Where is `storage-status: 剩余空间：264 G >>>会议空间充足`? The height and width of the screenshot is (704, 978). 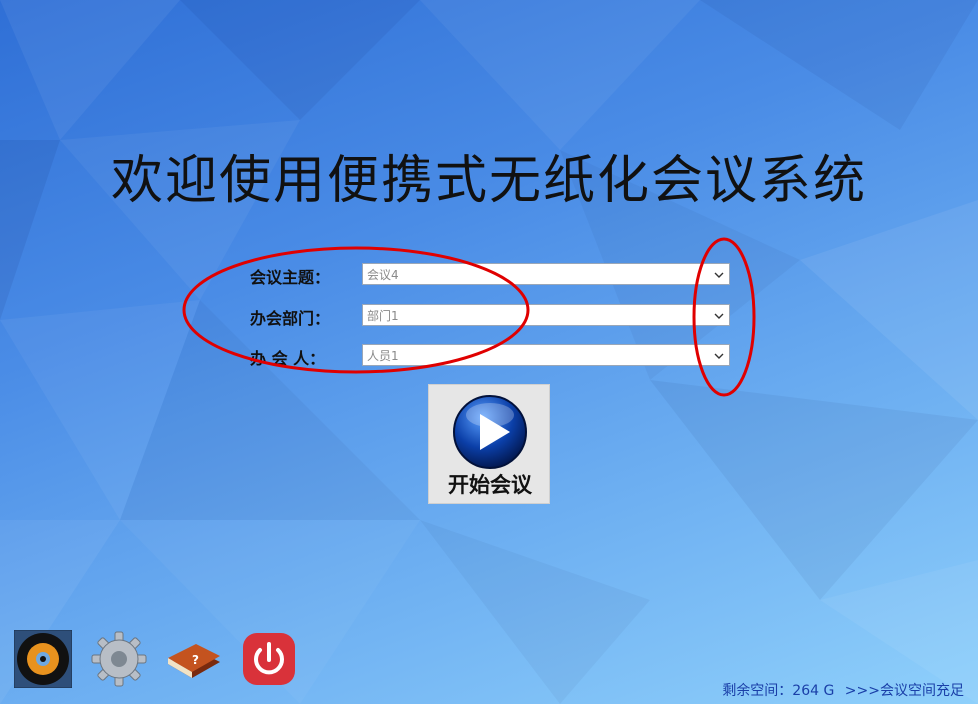 storage-status: 剩余空间：264 G >>>会议空间充足 is located at coordinates (840, 690).